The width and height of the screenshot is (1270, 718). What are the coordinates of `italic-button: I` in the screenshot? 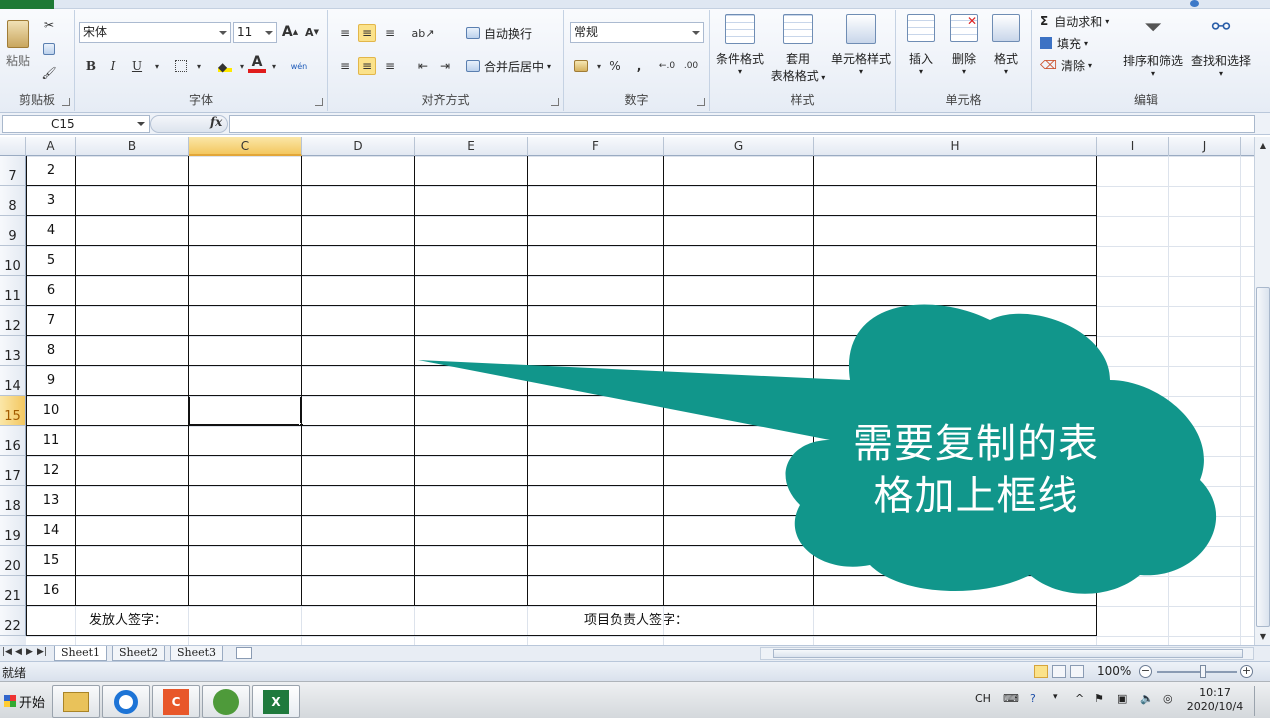 It's located at (113, 66).